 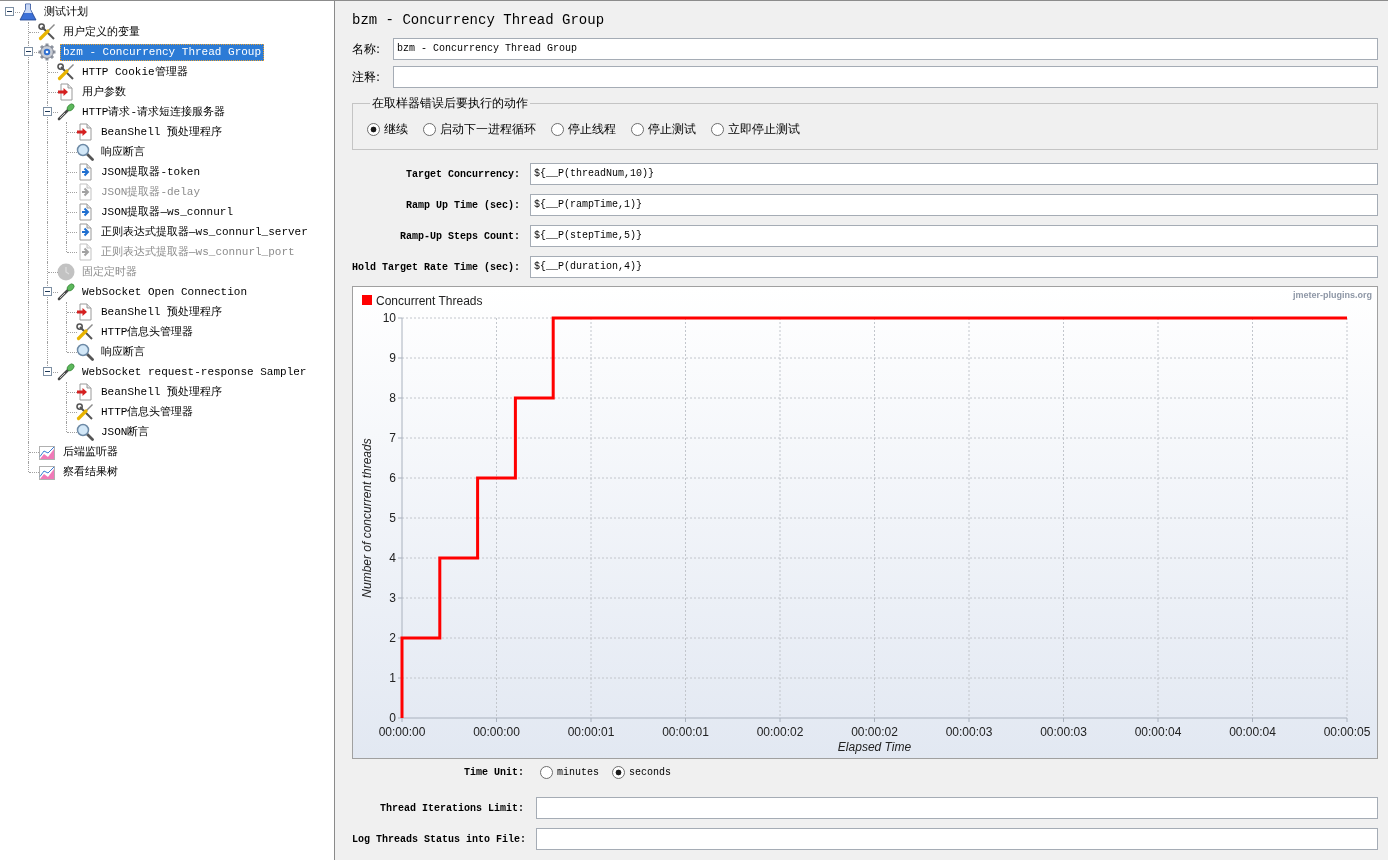 What do you see at coordinates (204, 232) in the screenshot?
I see `tree-item: 正则表达式提取器—ws_connurl_server` at bounding box center [204, 232].